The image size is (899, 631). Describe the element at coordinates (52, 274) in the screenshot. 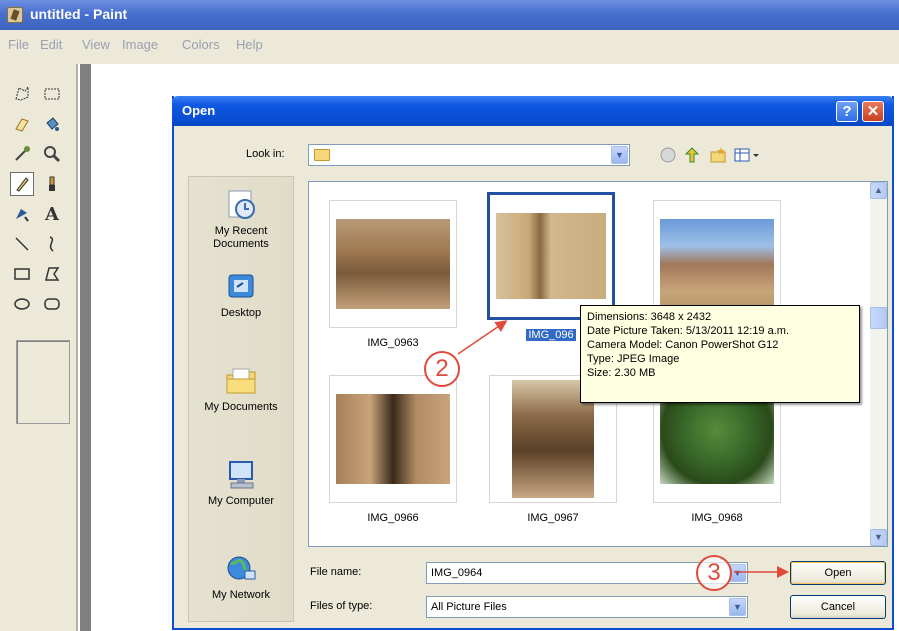

I see `polygon-icon` at that location.